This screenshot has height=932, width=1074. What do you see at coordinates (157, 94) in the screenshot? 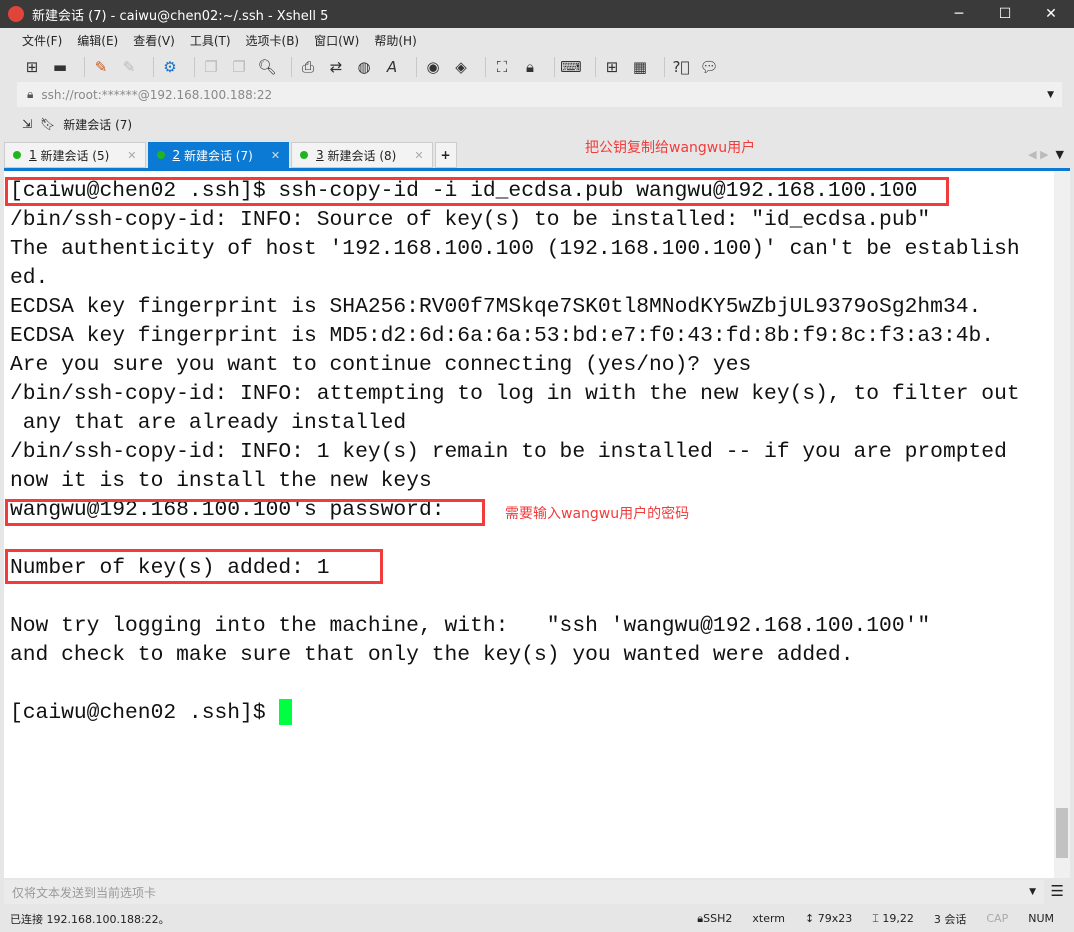
I see `address-value: ssh://root:******@192.168.100.188:22` at bounding box center [157, 94].